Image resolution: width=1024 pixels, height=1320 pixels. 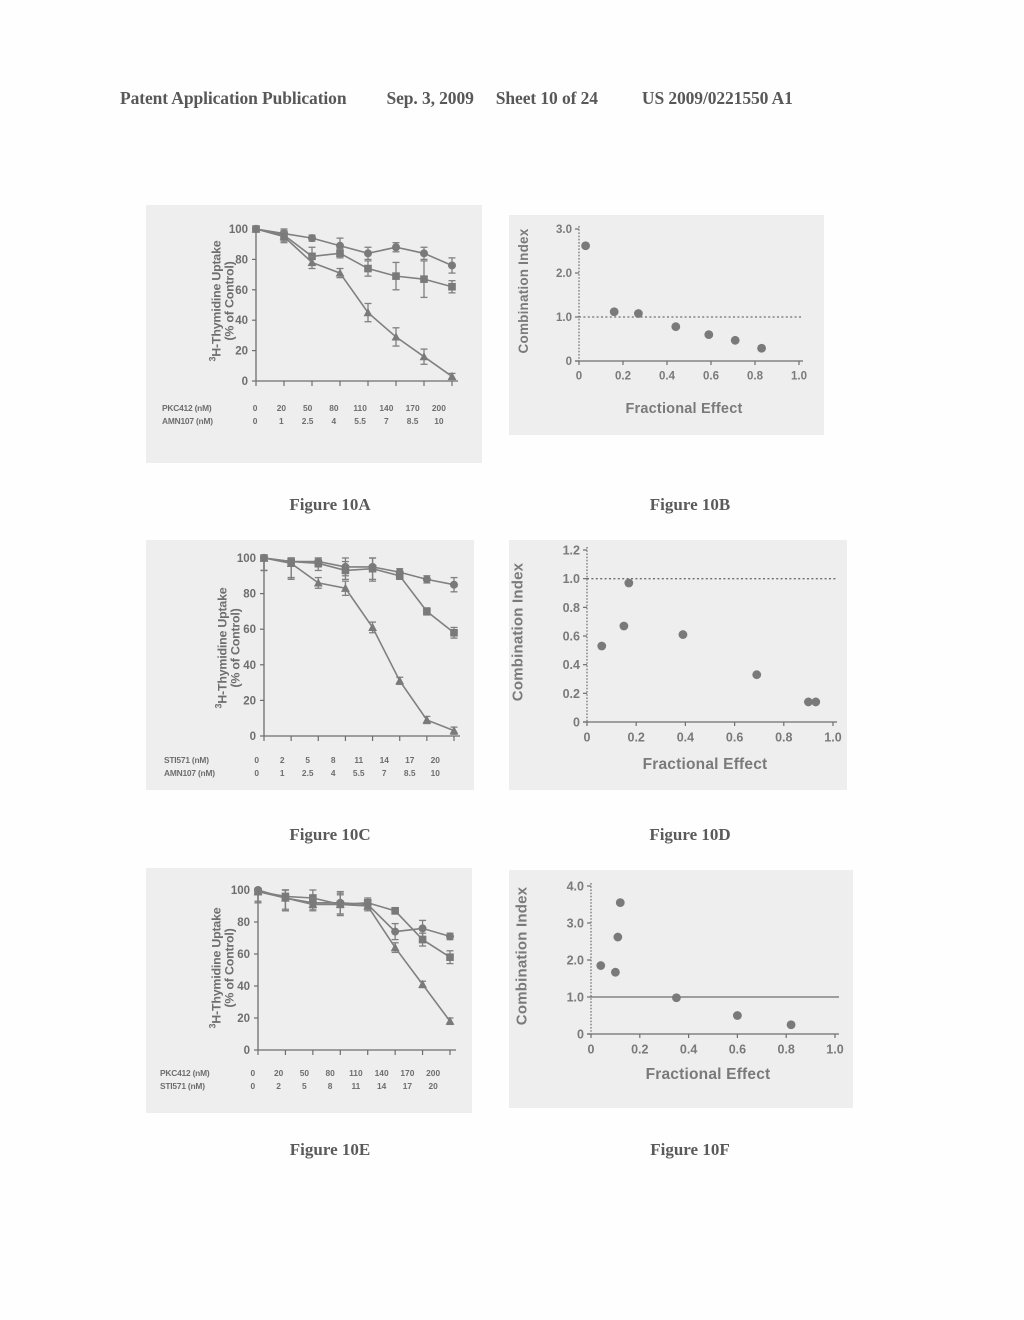 I want to click on caption-10d: Figure 10D, so click(x=690, y=834).